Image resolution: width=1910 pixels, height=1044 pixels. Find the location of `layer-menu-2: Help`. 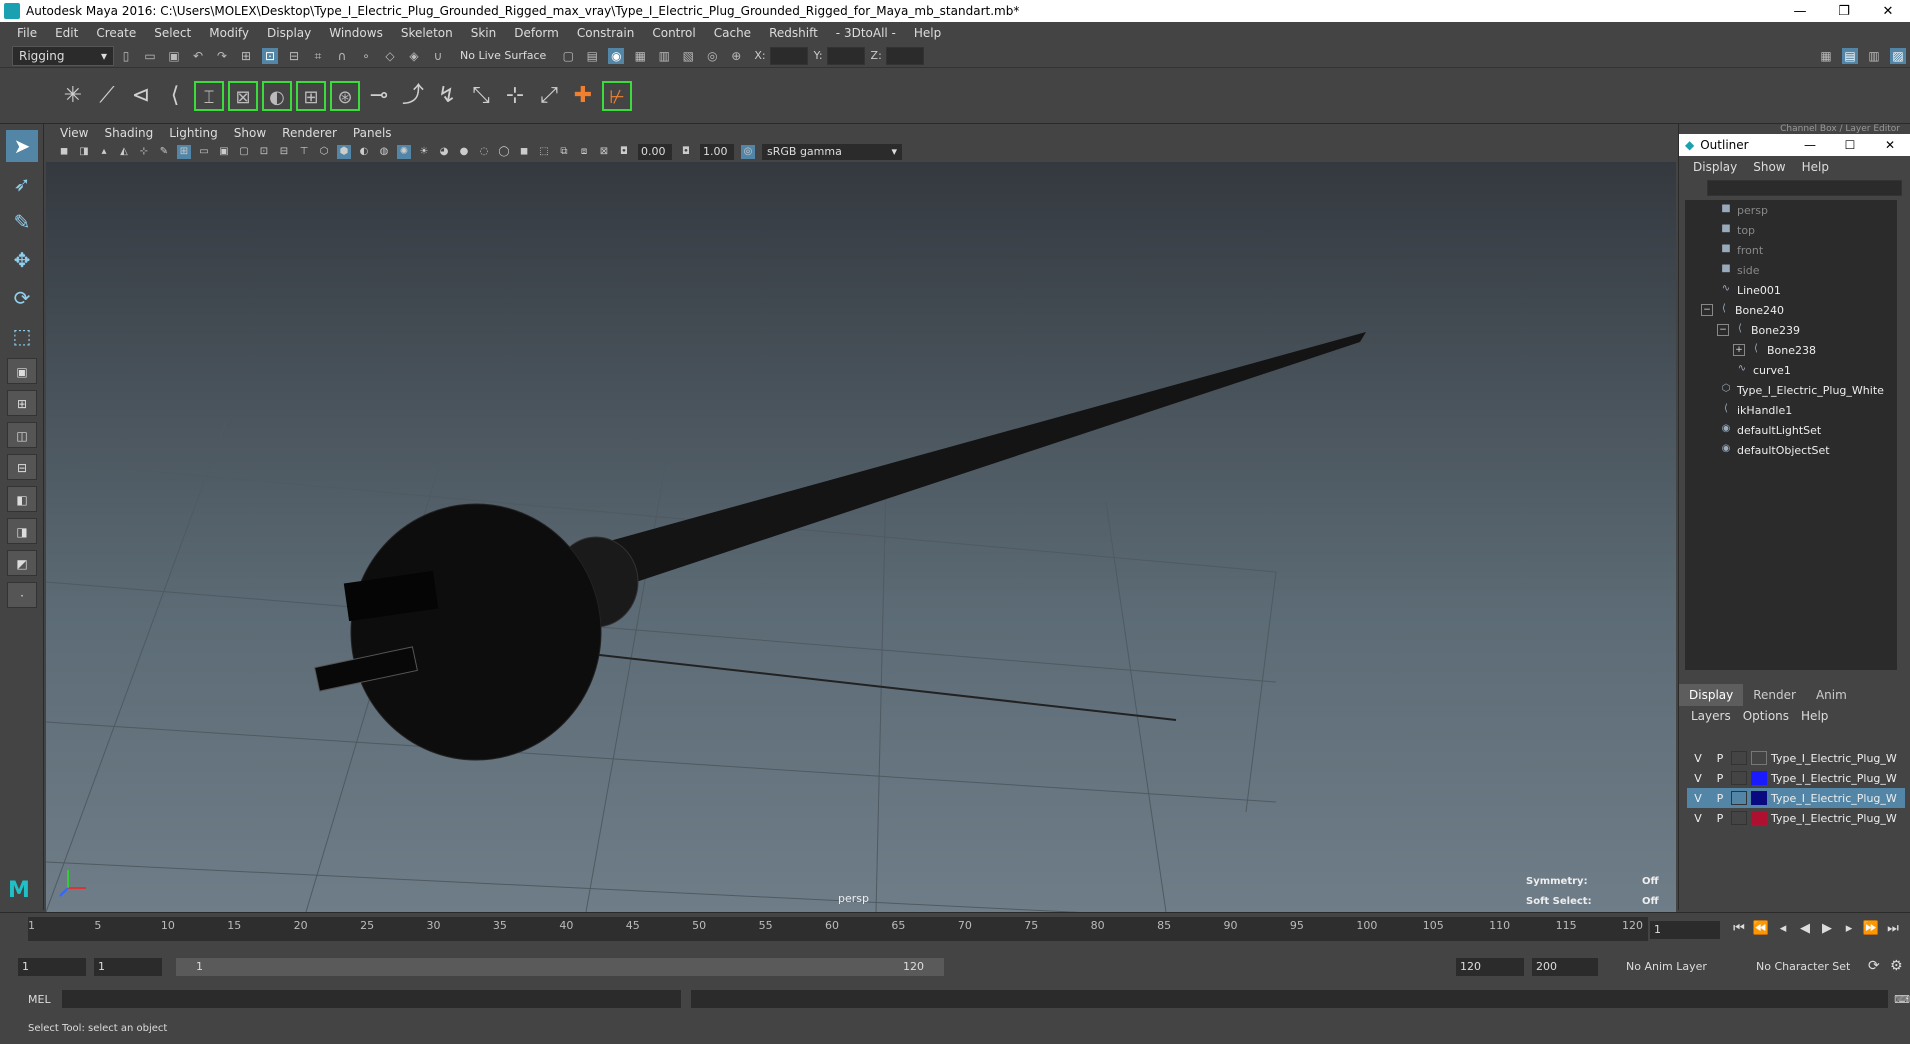

layer-menu-2: Help is located at coordinates (1814, 716).